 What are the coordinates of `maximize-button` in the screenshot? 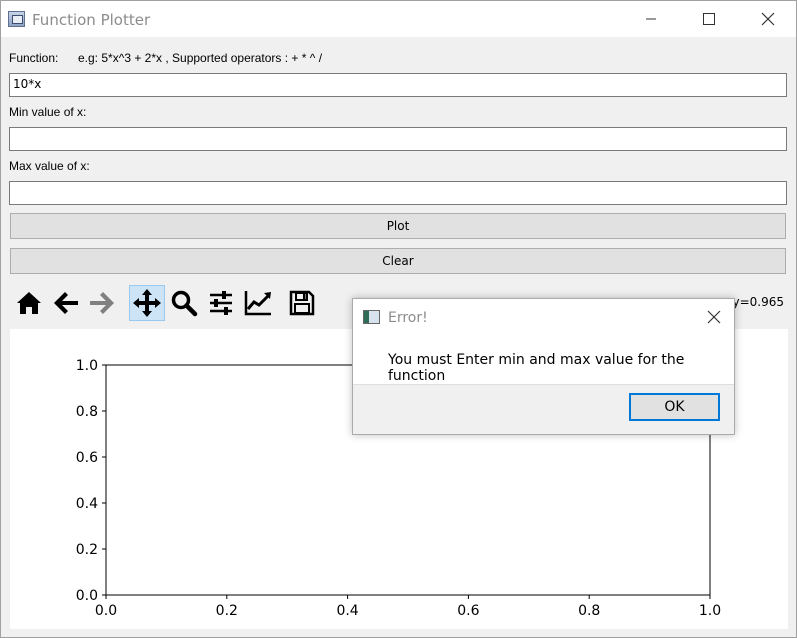 It's located at (709, 19).